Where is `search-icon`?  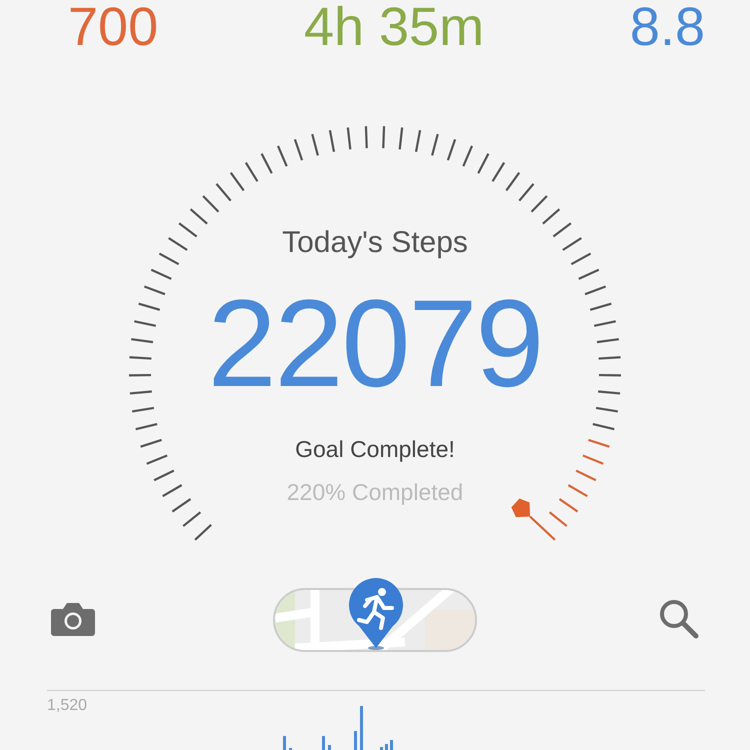 search-icon is located at coordinates (679, 619).